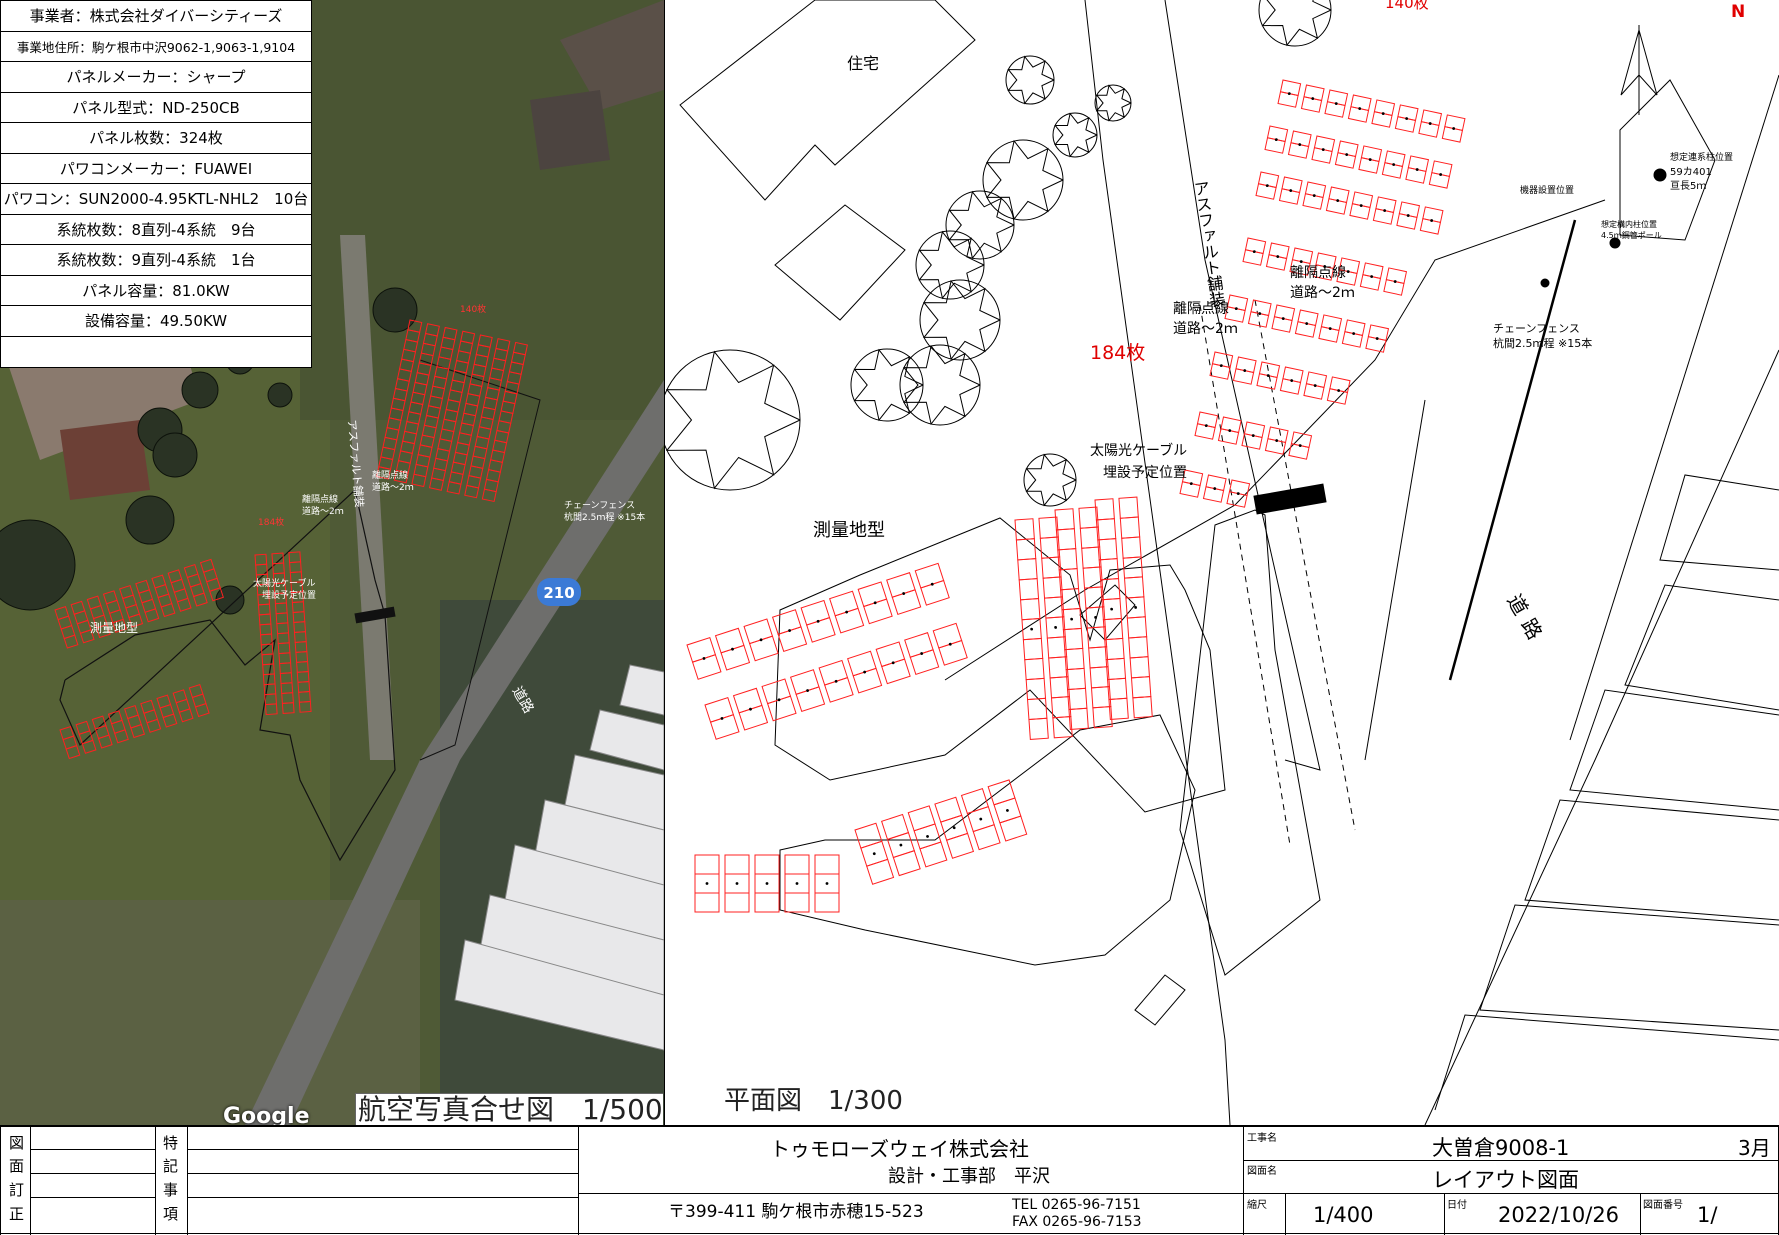 The height and width of the screenshot is (1235, 1779). I want to click on aerial-count-184: 184枚, so click(271, 522).